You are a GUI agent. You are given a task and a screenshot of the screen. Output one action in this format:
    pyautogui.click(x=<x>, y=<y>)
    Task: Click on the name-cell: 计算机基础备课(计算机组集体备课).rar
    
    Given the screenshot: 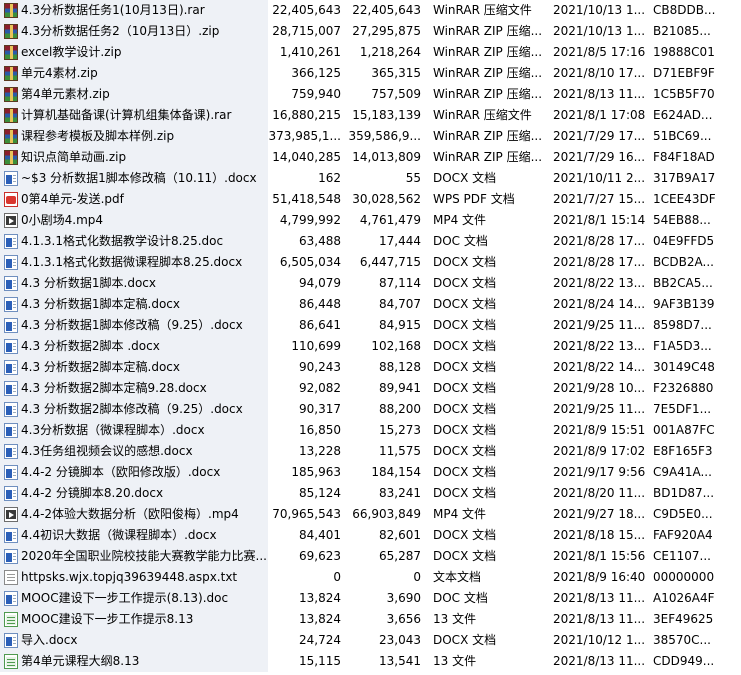 What is the action you would take?
    pyautogui.click(x=134, y=115)
    